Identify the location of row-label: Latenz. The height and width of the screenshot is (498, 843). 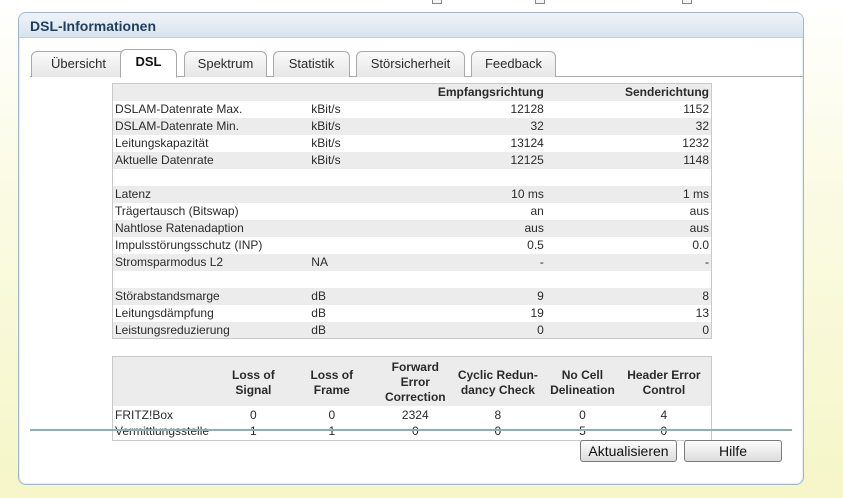
(133, 194).